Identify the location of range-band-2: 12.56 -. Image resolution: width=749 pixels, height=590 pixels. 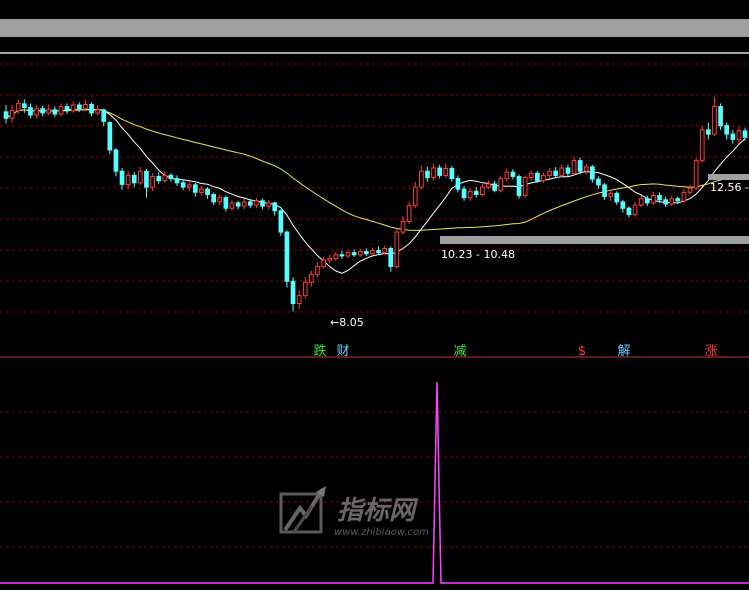
(728, 184).